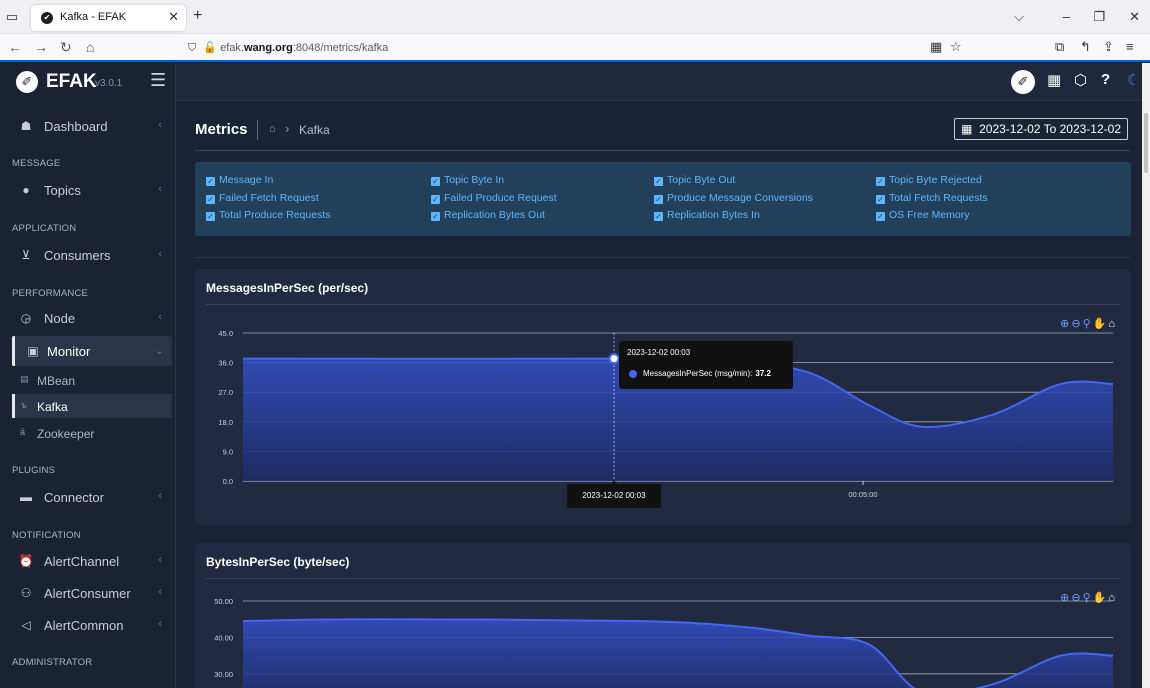 The height and width of the screenshot is (688, 1150). I want to click on window-close-icon: ✕, so click(1134, 17).